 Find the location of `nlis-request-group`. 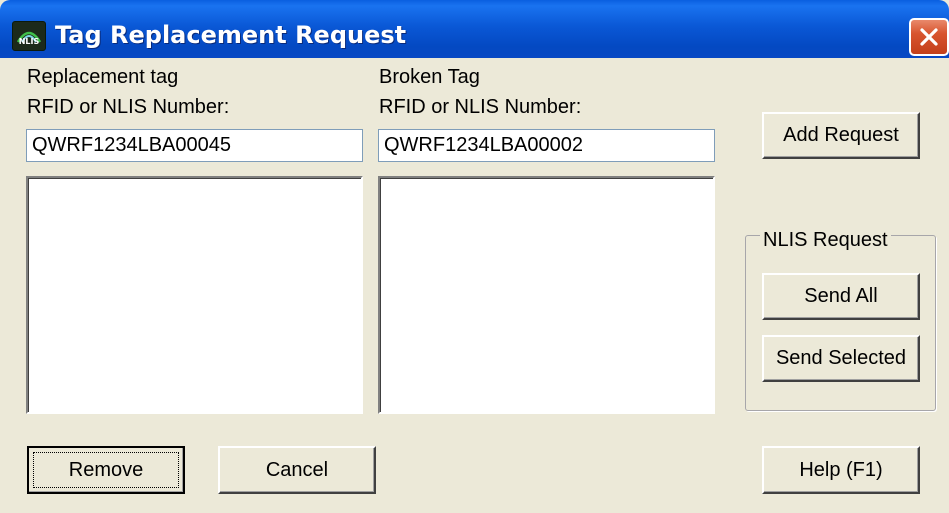

nlis-request-group is located at coordinates (840, 323).